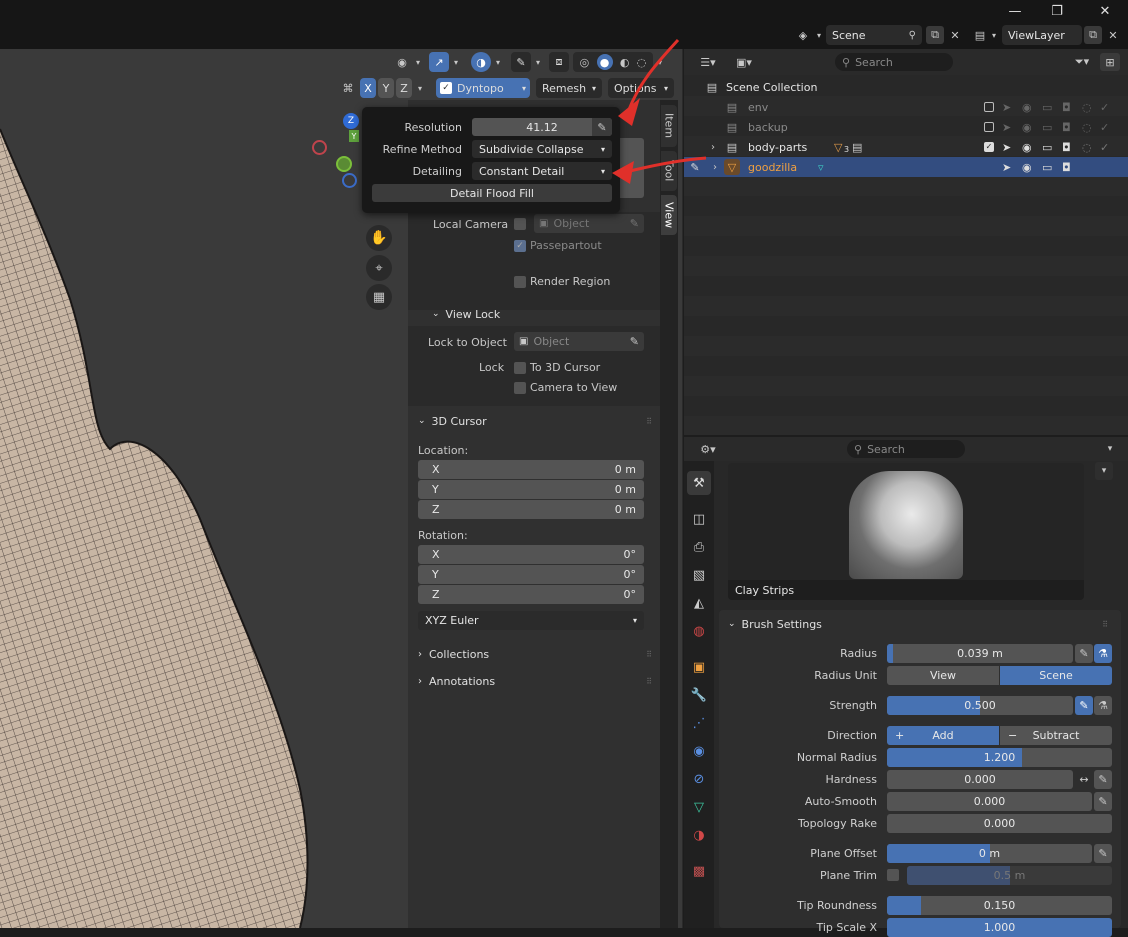 This screenshot has height=937, width=1128. What do you see at coordinates (1113, 35) in the screenshot?
I see `delete-viewlayer-icon: ✕` at bounding box center [1113, 35].